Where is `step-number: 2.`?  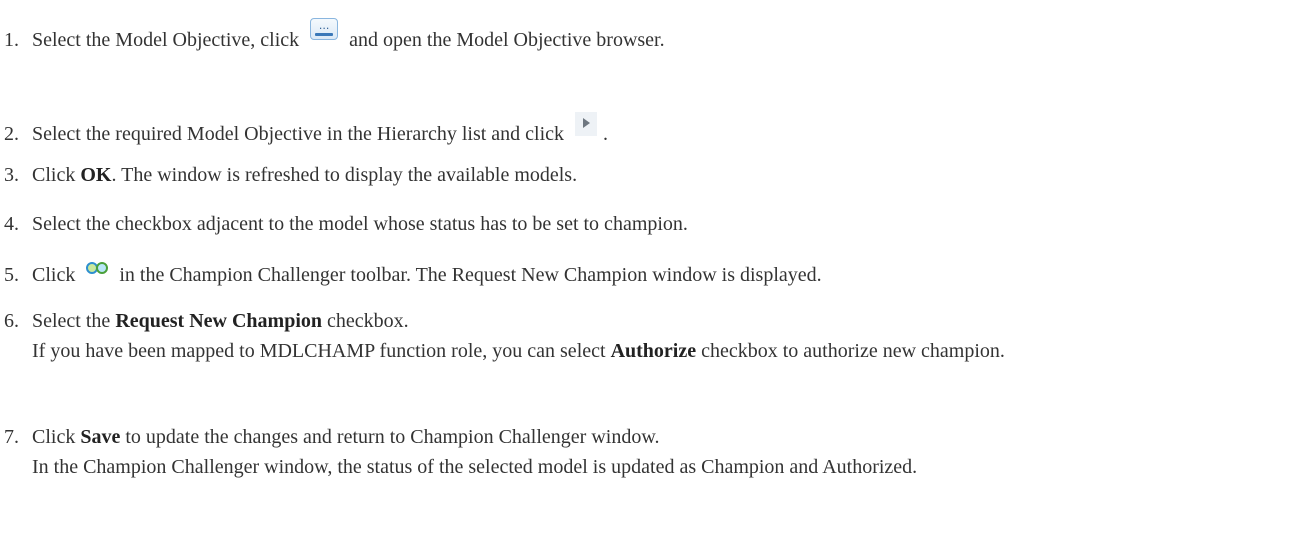 step-number: 2. is located at coordinates (11, 134).